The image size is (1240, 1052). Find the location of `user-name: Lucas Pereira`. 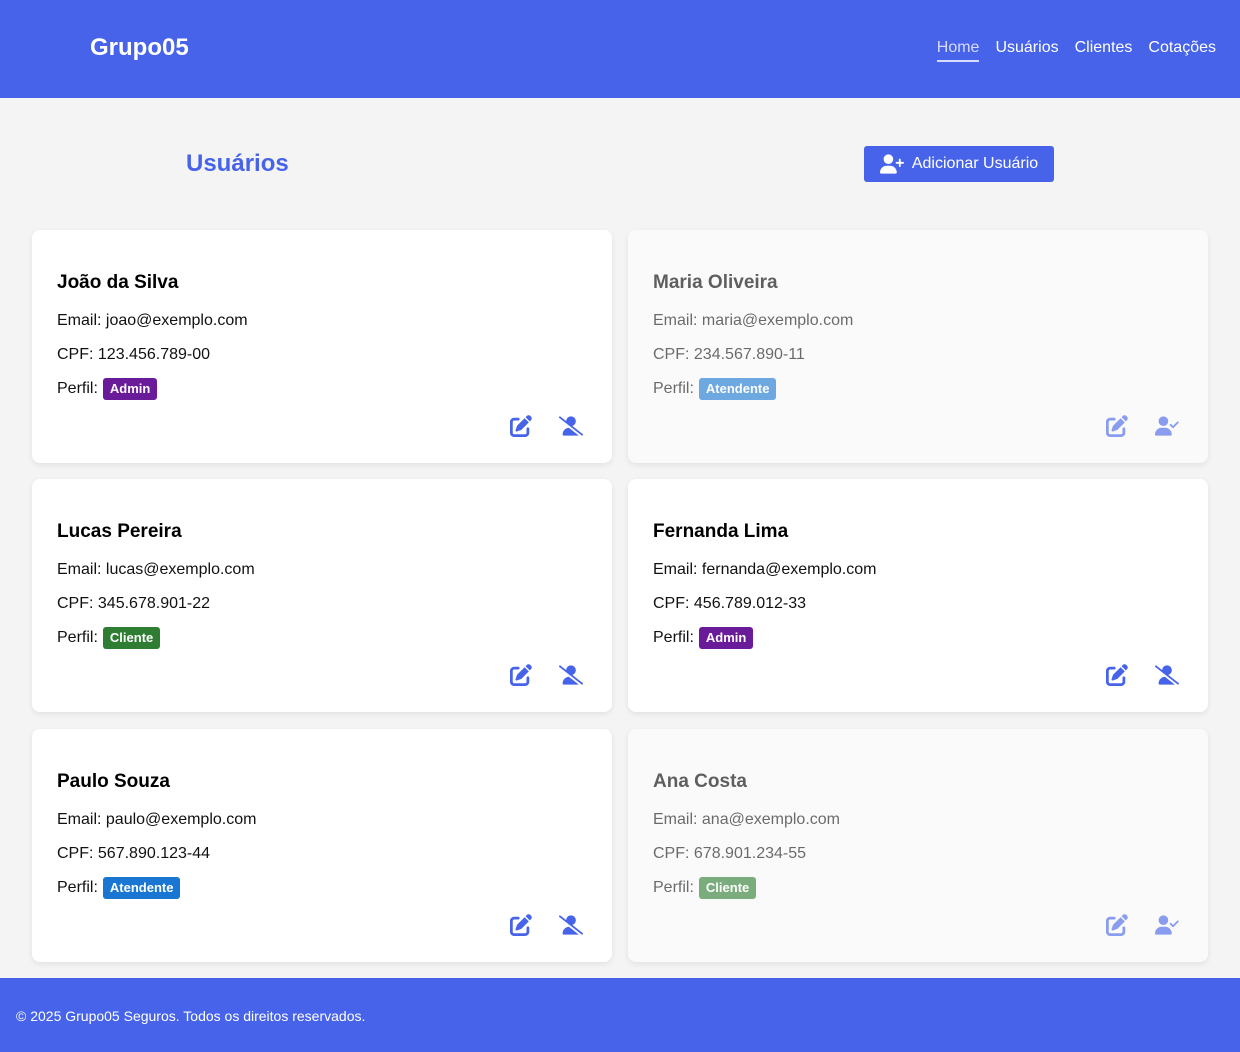

user-name: Lucas Pereira is located at coordinates (119, 531).